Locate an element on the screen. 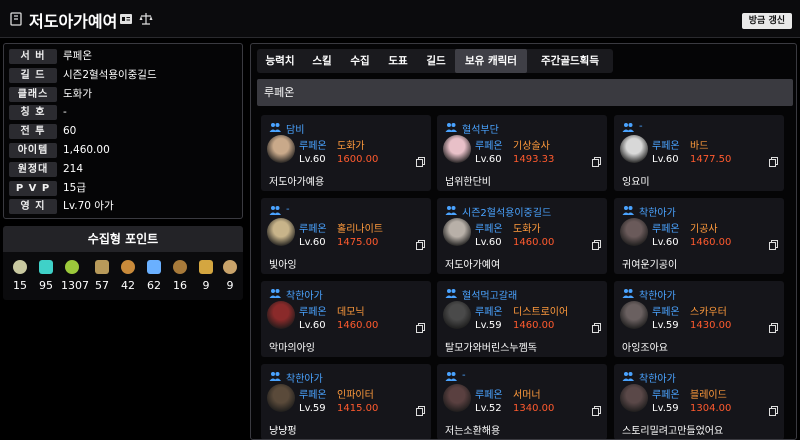 The height and width of the screenshot is (440, 800). character-card: - 루페온 홀리나이트 Lv.60 1475.00 빛아잉 is located at coordinates (346, 236).